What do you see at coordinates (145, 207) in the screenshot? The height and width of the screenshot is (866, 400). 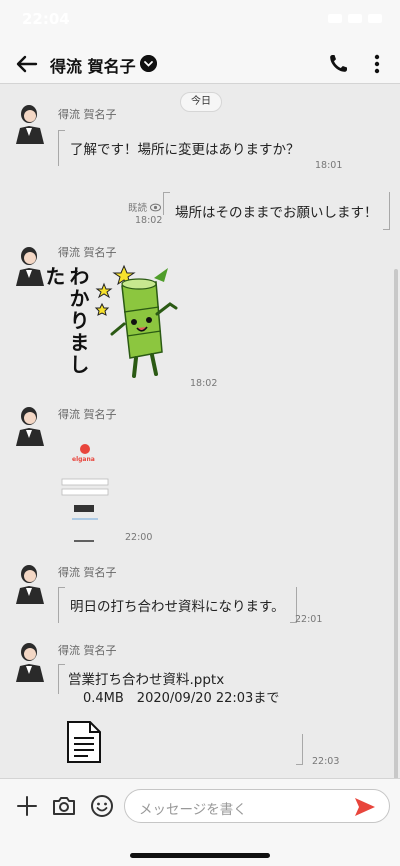 I see `read-receipt: 既読` at bounding box center [145, 207].